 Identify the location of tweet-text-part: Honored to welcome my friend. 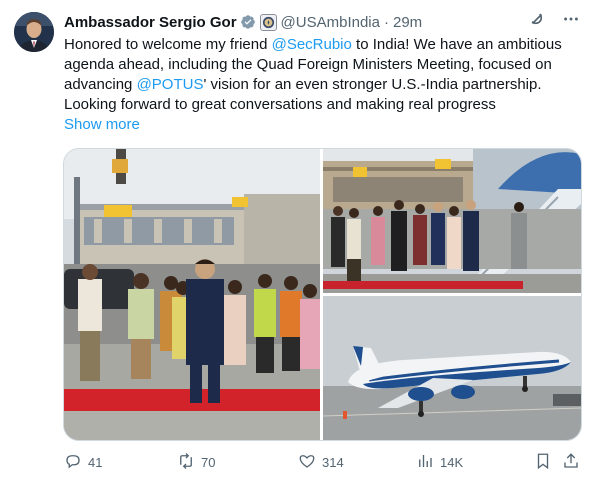
(168, 44).